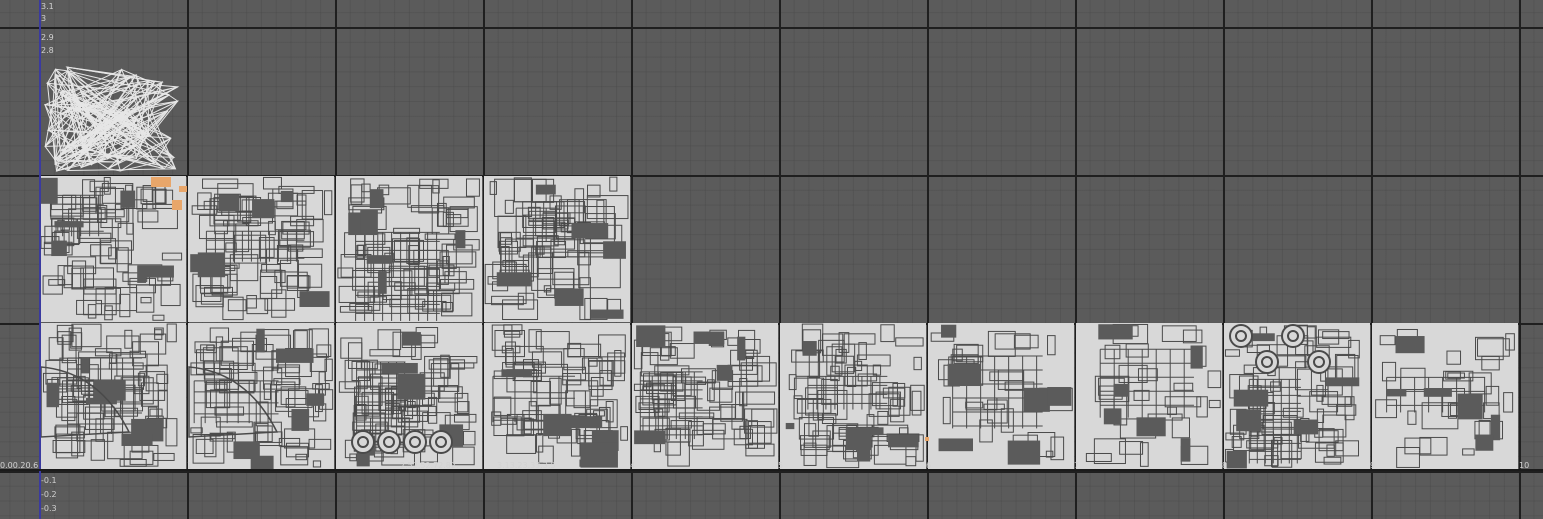  I want to click on u-tick-label: 1, so click(190, 465).